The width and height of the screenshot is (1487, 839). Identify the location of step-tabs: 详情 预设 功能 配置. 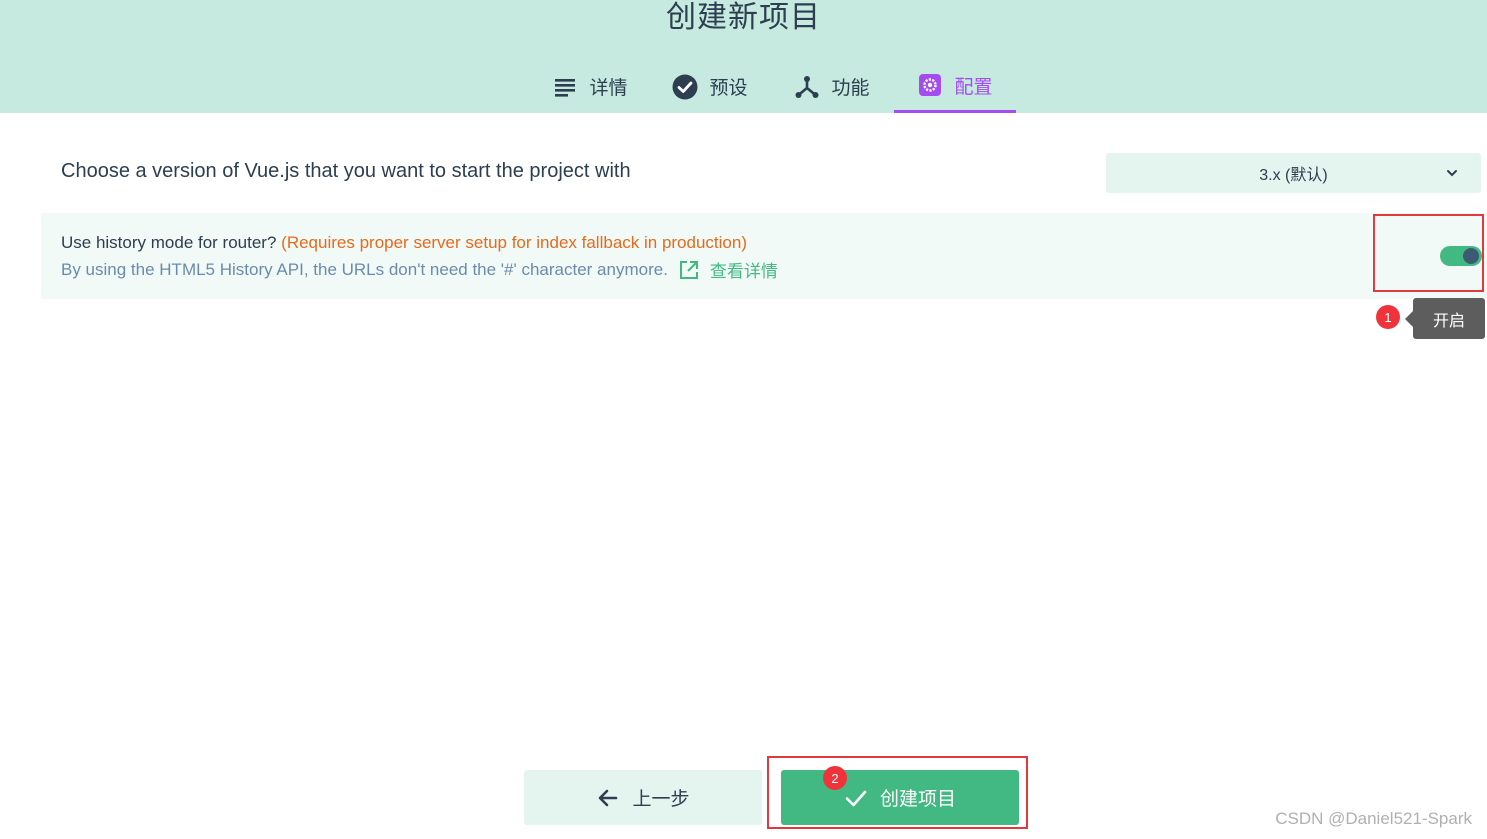
(743, 86).